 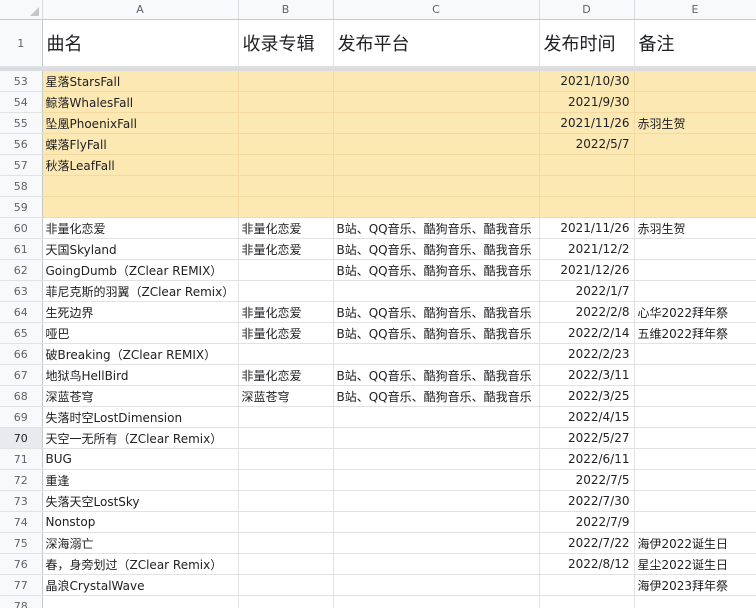 What do you see at coordinates (21, 207) in the screenshot?
I see `row-number: 59` at bounding box center [21, 207].